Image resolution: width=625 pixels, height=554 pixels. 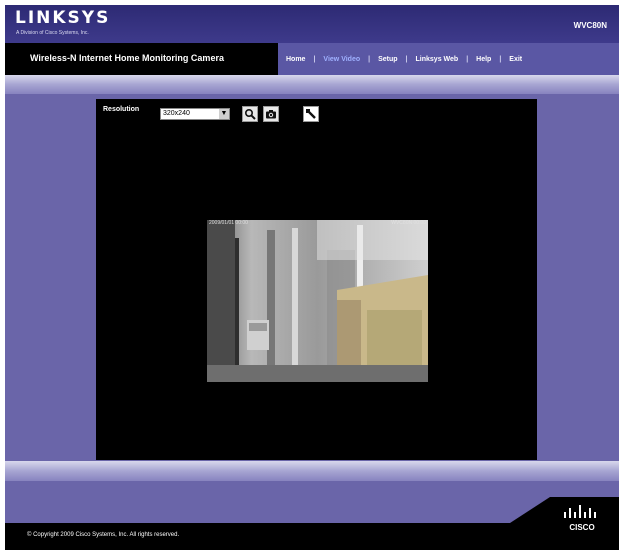 I want to click on snapshot-button, so click(x=271, y=114).